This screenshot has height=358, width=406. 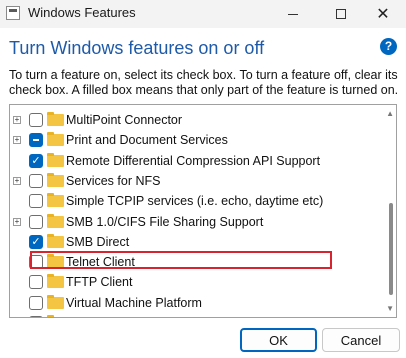 What do you see at coordinates (134, 302) in the screenshot?
I see `feature-label: Virtual Machine Platform` at bounding box center [134, 302].